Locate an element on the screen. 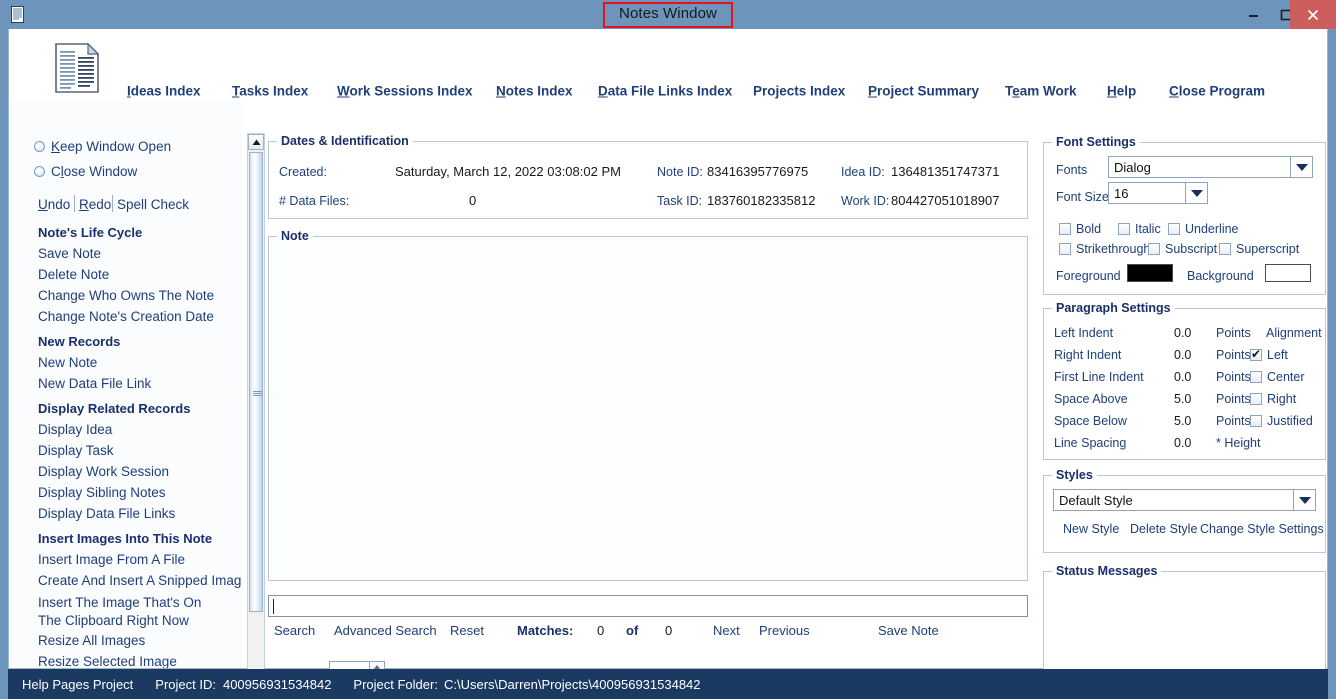  data-files-value: 0 is located at coordinates (473, 200).